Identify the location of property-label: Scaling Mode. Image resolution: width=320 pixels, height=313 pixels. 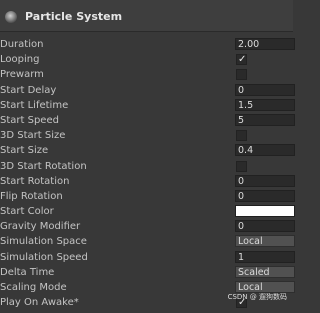
(33, 287).